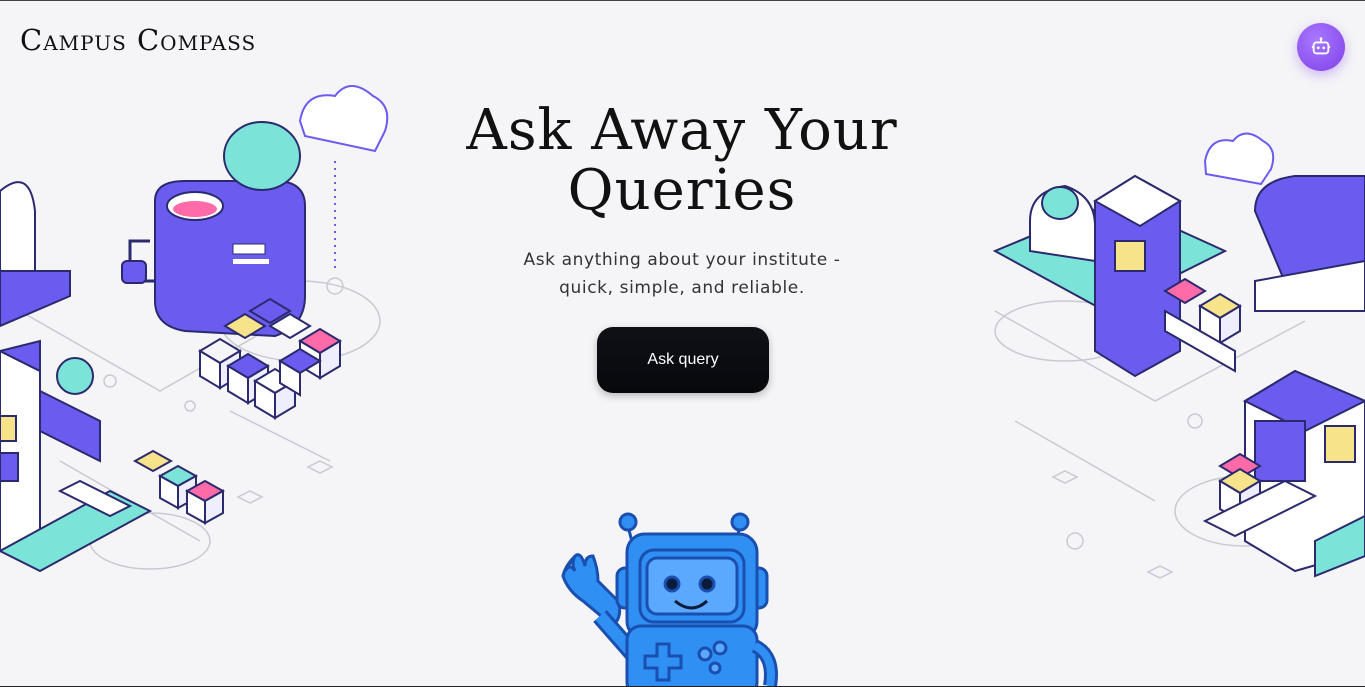 The height and width of the screenshot is (687, 1365). Describe the element at coordinates (682, 160) in the screenshot. I see `hero-title: Ask Away Your Queries` at that location.